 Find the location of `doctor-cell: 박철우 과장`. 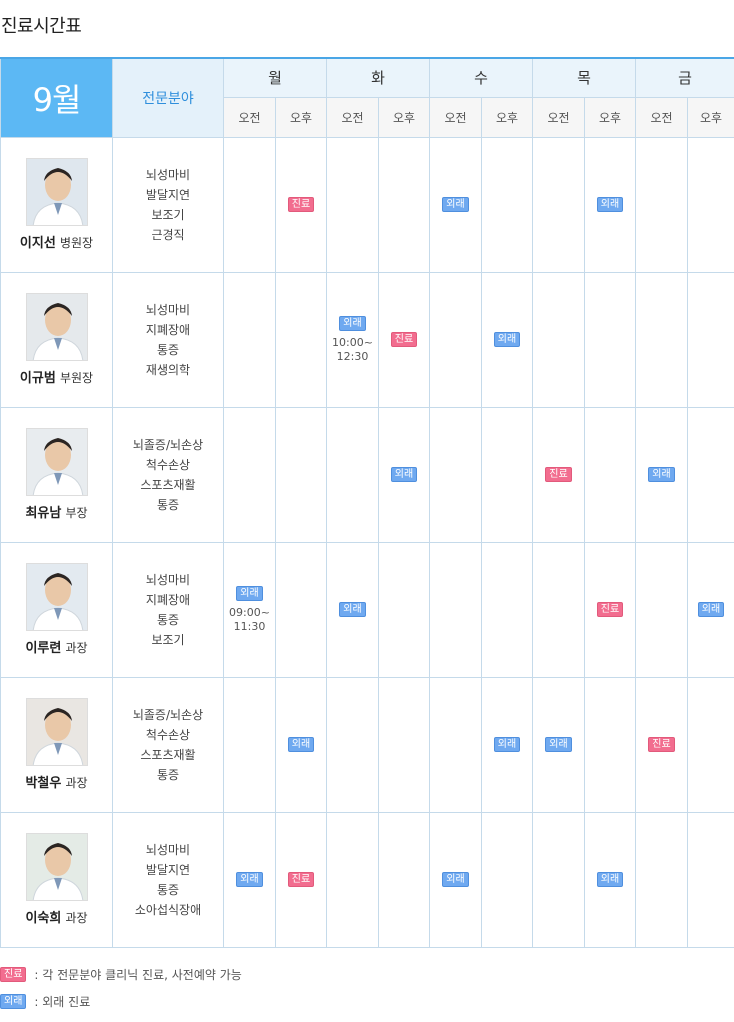

doctor-cell: 박철우 과장 is located at coordinates (56, 744).